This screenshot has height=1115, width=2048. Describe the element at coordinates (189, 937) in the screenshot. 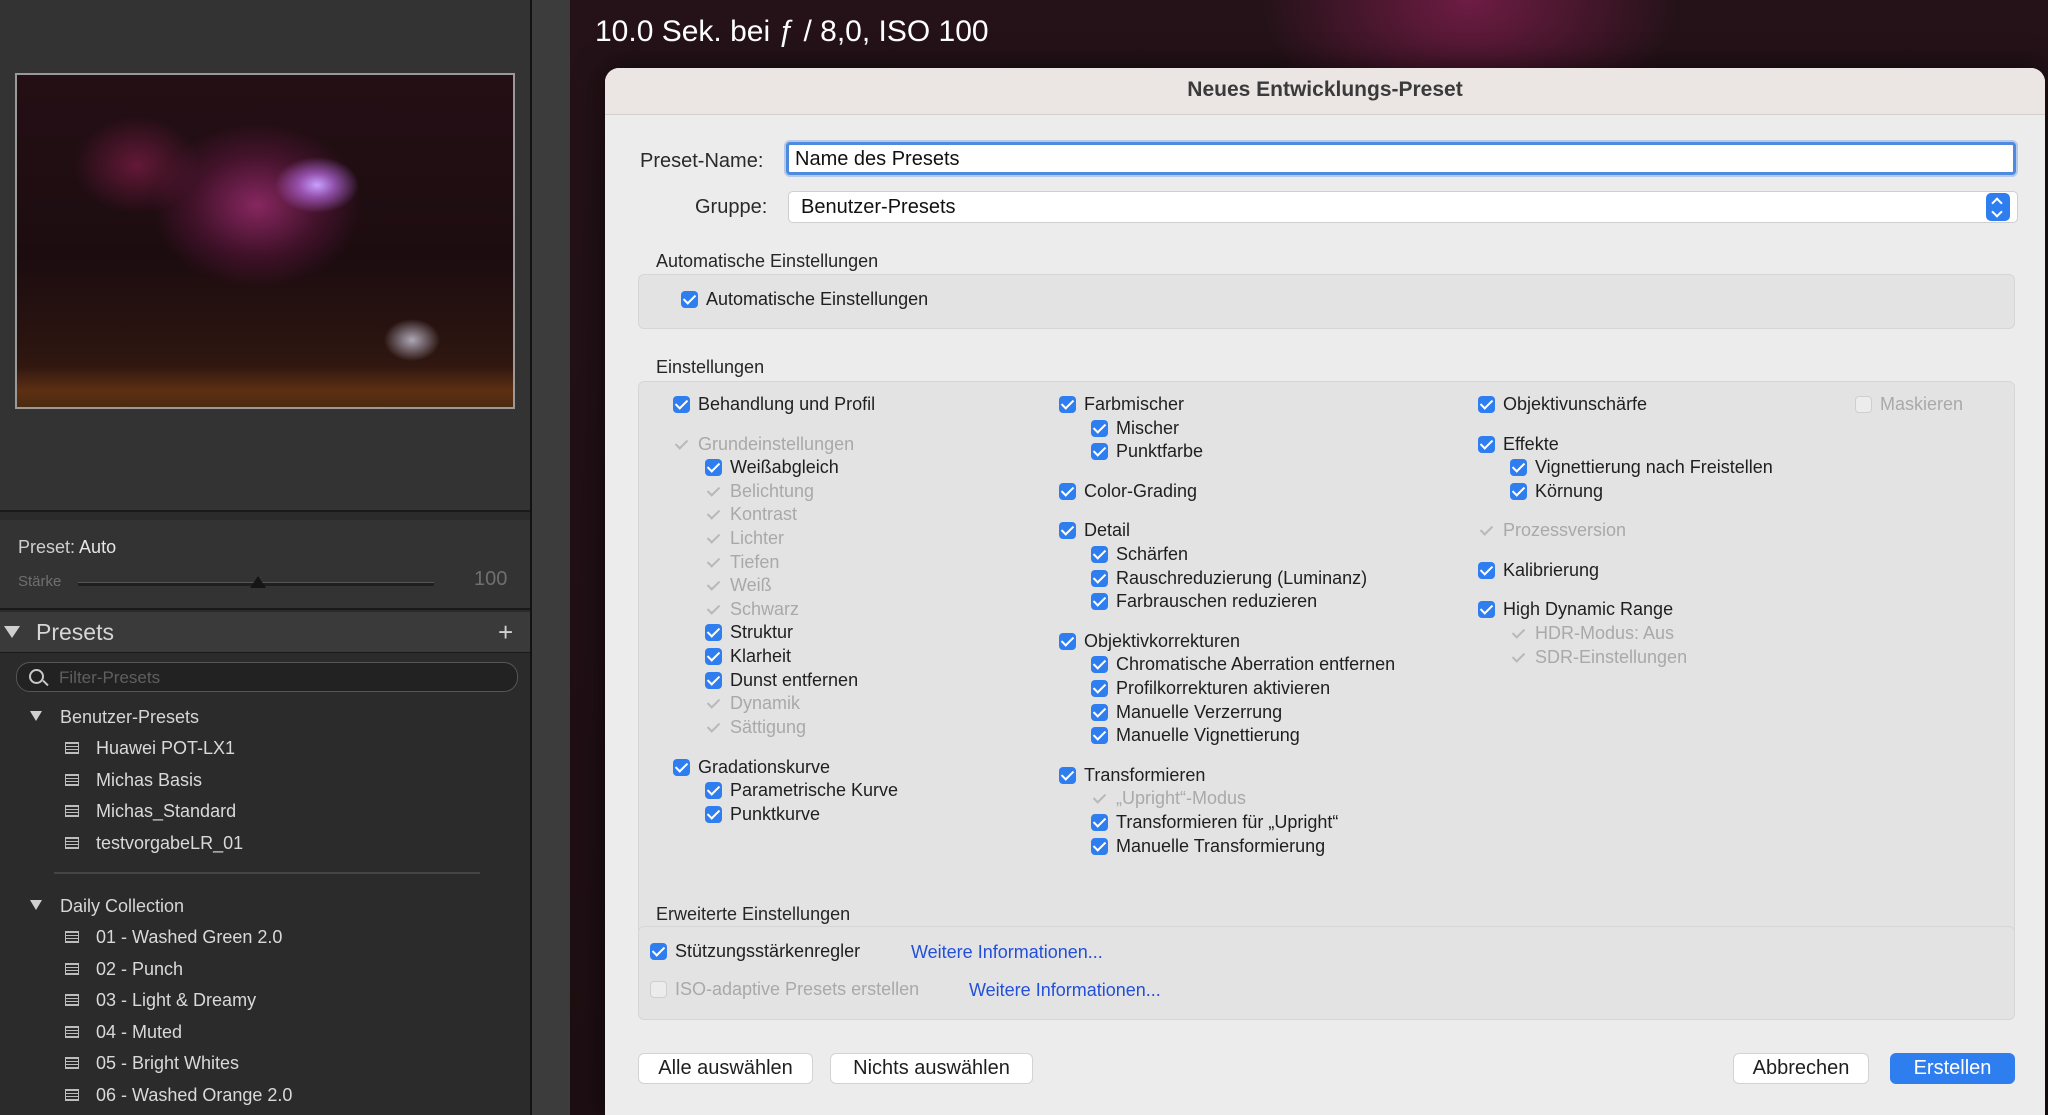

I see `preset-item: 01 - Washed Green 2.0` at that location.